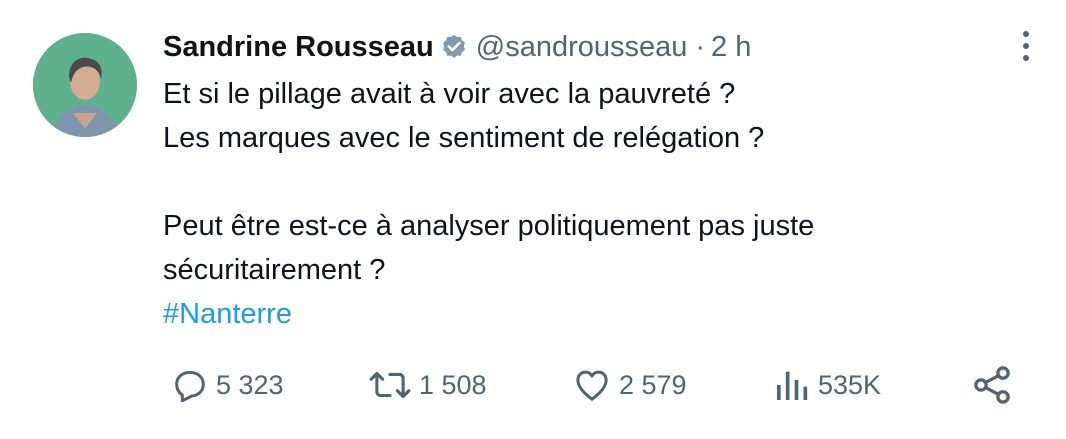  What do you see at coordinates (582, 47) in the screenshot?
I see `author-handle: @sandrousseau` at bounding box center [582, 47].